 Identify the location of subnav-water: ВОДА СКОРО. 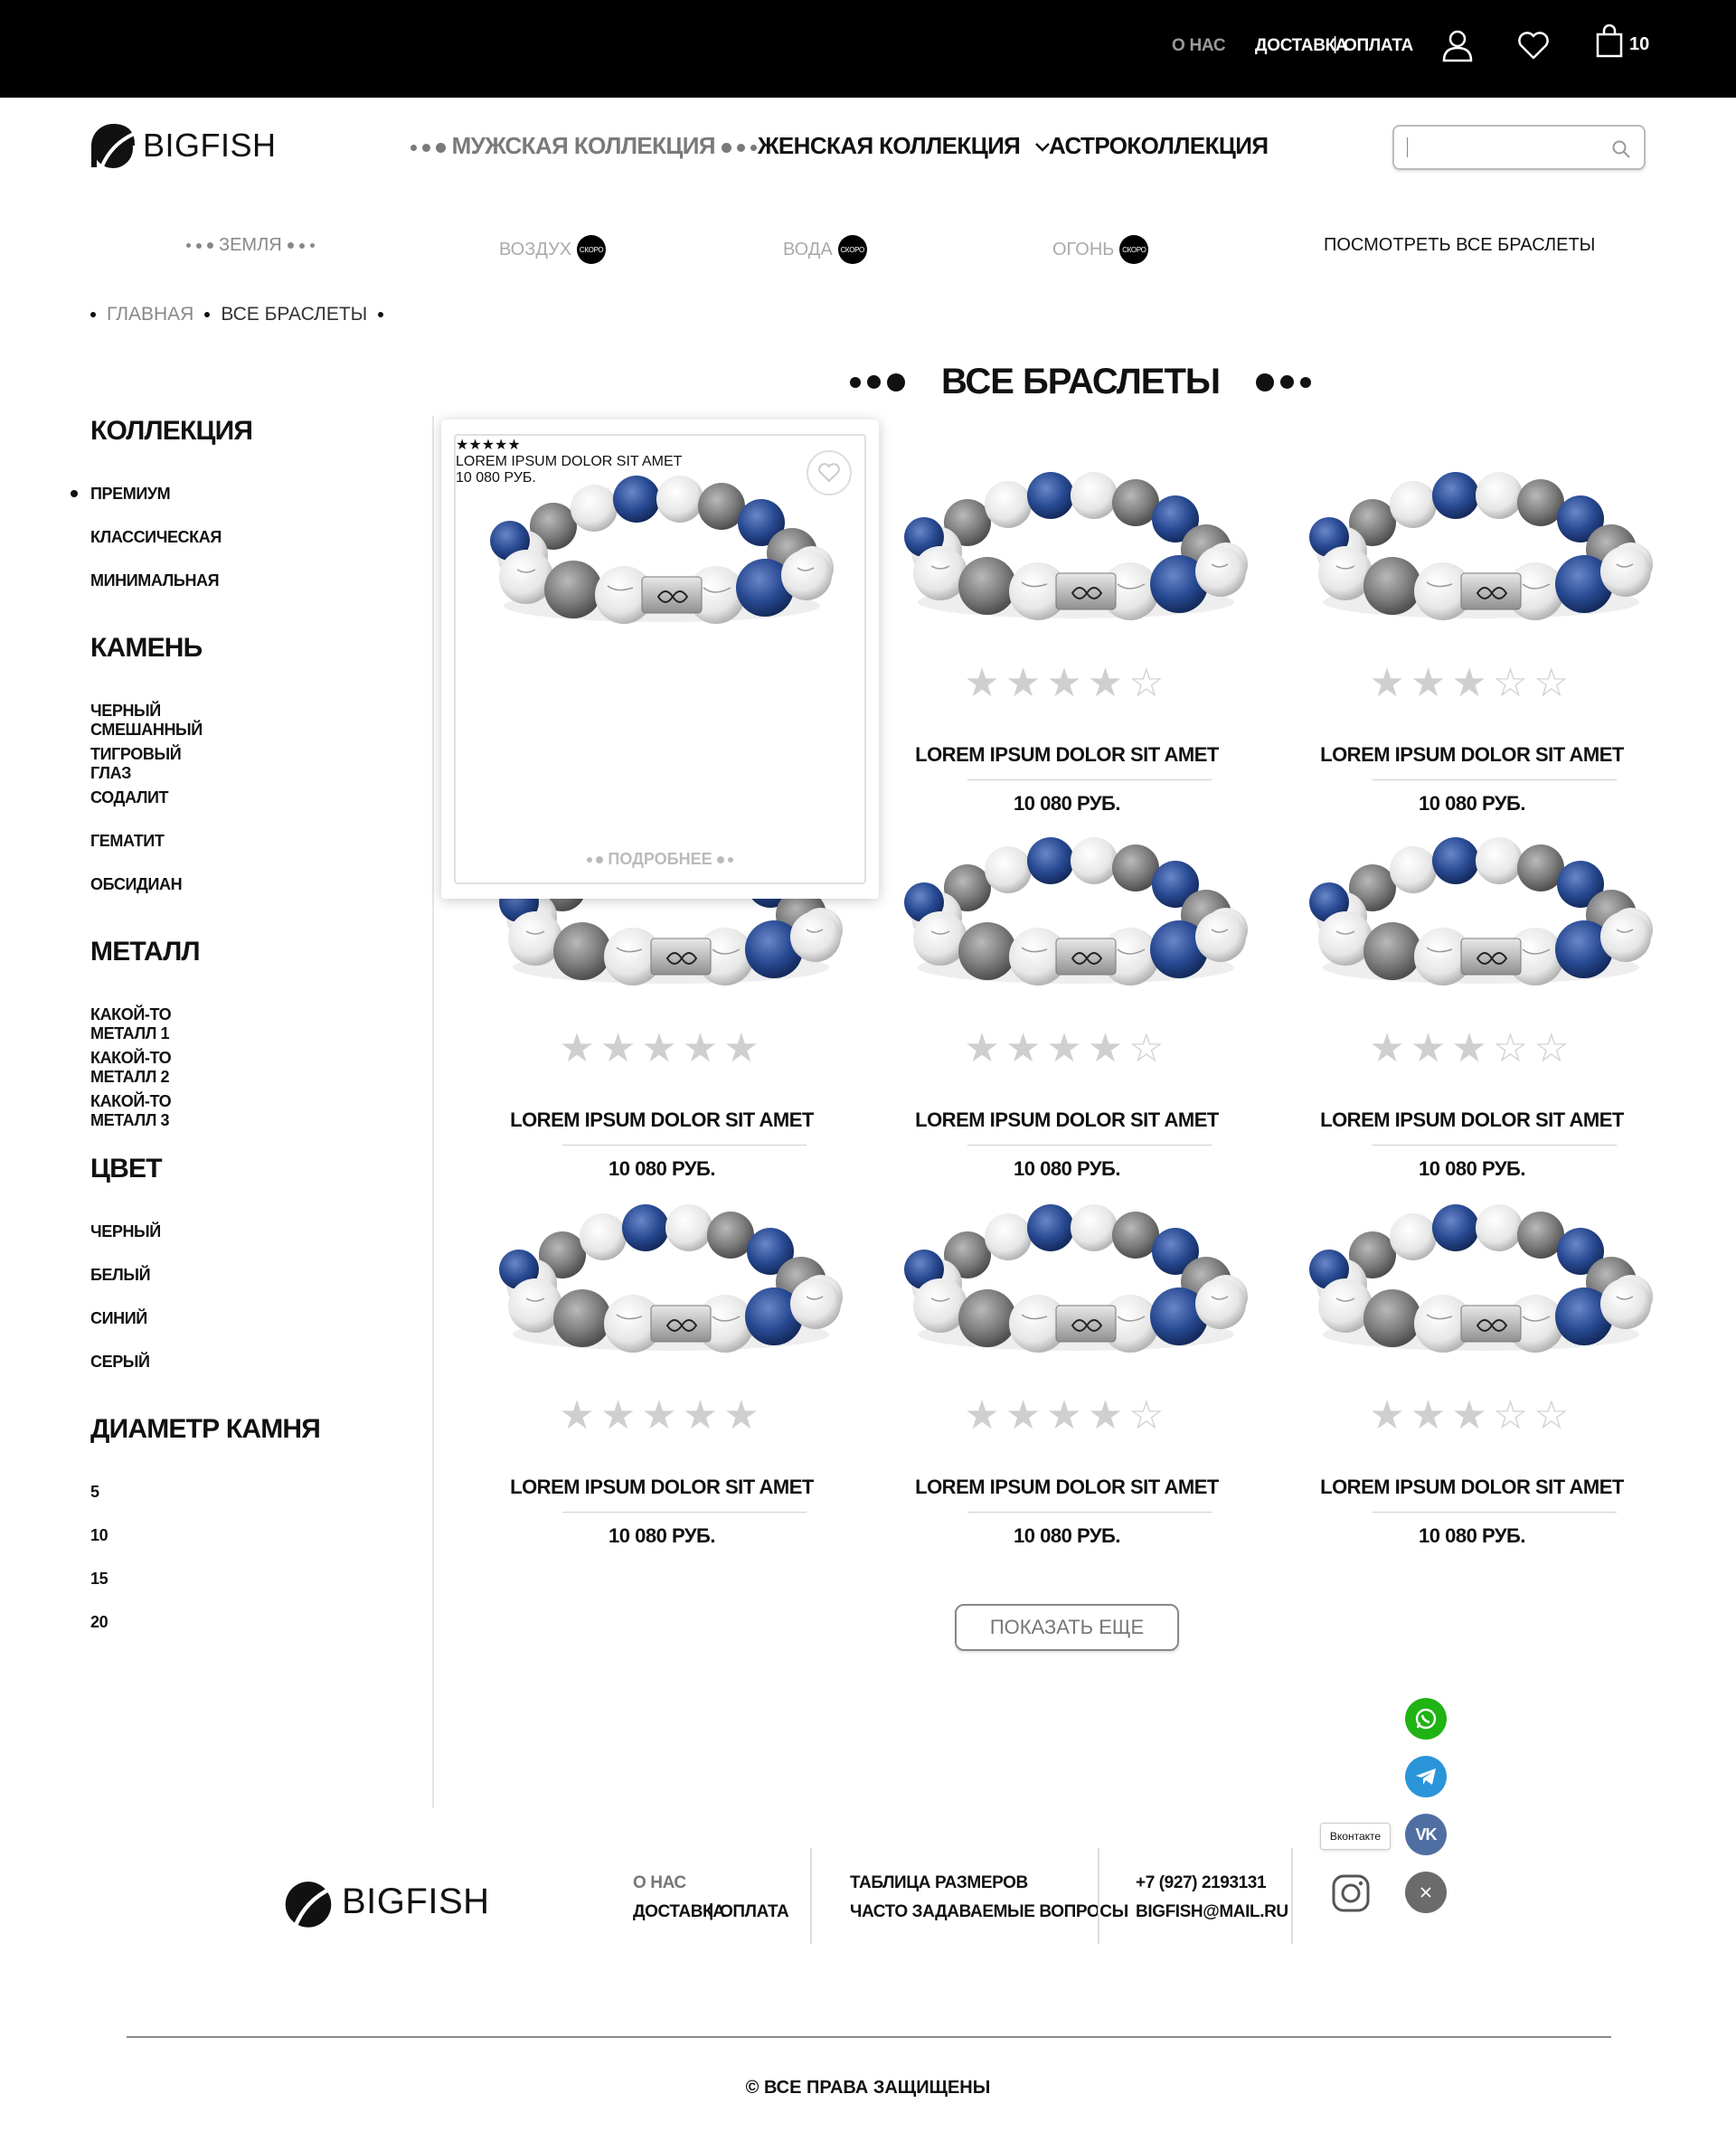
(825, 249).